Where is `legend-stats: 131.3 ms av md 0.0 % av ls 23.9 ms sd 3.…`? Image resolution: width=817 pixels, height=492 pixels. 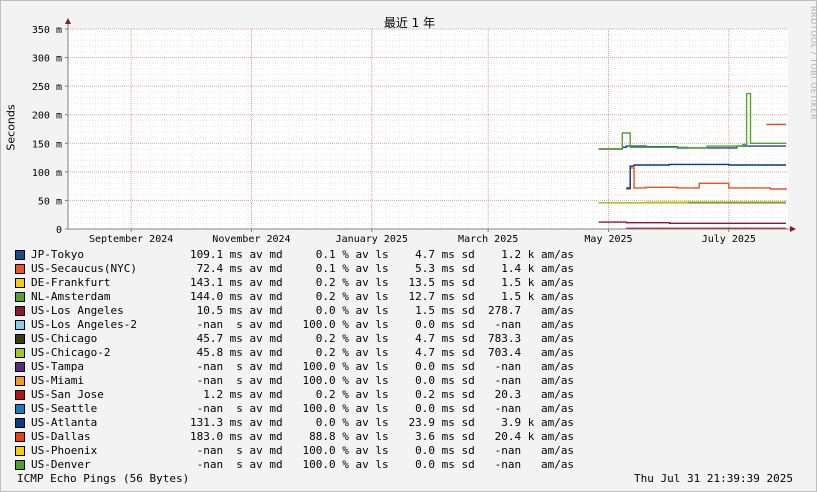
legend-stats: 131.3 ms av md 0.0 % av ls 23.9 ms sd 3.… is located at coordinates (355, 422).